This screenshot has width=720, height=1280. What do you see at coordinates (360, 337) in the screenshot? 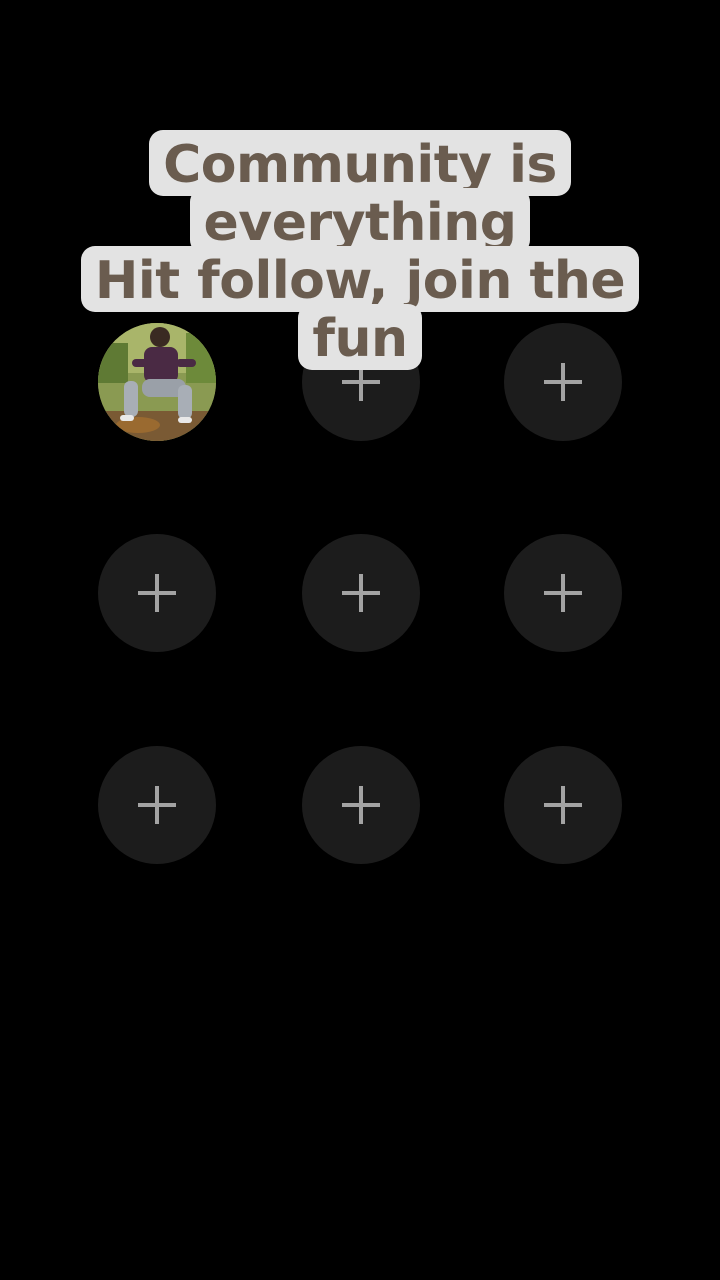
I see `caption-line: fun` at bounding box center [360, 337].